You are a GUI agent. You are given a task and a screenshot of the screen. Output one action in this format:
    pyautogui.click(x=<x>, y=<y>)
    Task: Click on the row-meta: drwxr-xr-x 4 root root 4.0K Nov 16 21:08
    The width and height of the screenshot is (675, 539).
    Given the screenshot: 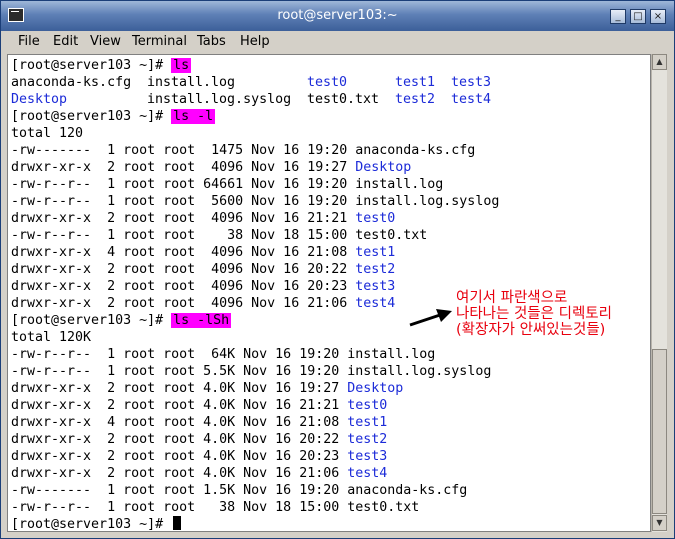 What is the action you would take?
    pyautogui.click(x=179, y=422)
    